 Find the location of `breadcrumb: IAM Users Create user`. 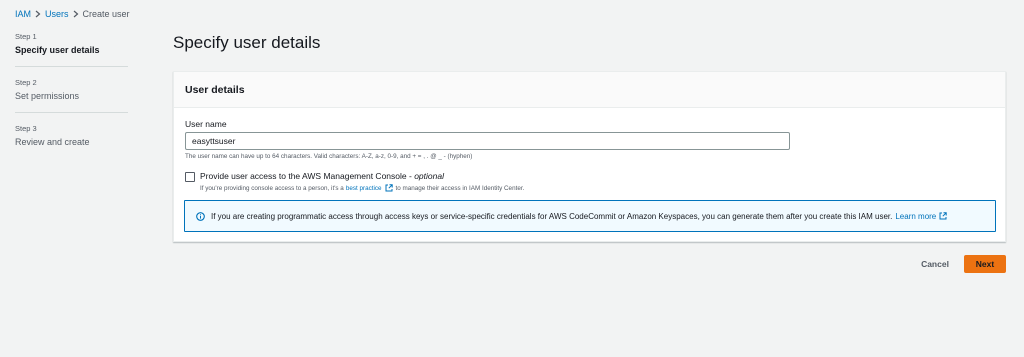

breadcrumb: IAM Users Create user is located at coordinates (72, 14).